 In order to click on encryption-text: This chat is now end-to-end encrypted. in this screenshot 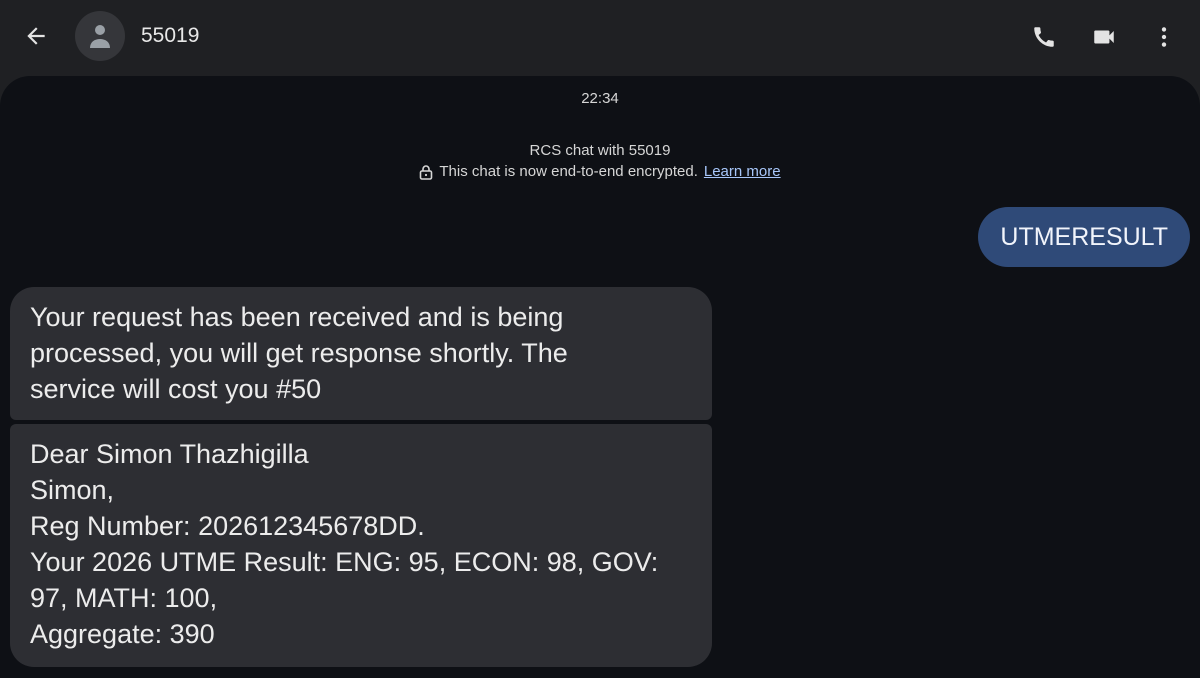, I will do `click(568, 171)`.